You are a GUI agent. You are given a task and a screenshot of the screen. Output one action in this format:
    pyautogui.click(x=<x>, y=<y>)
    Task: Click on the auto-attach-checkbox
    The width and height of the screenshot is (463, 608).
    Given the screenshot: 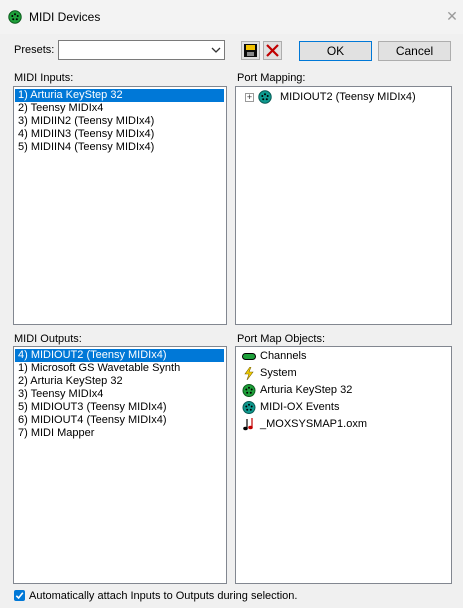 What is the action you would take?
    pyautogui.click(x=19, y=595)
    